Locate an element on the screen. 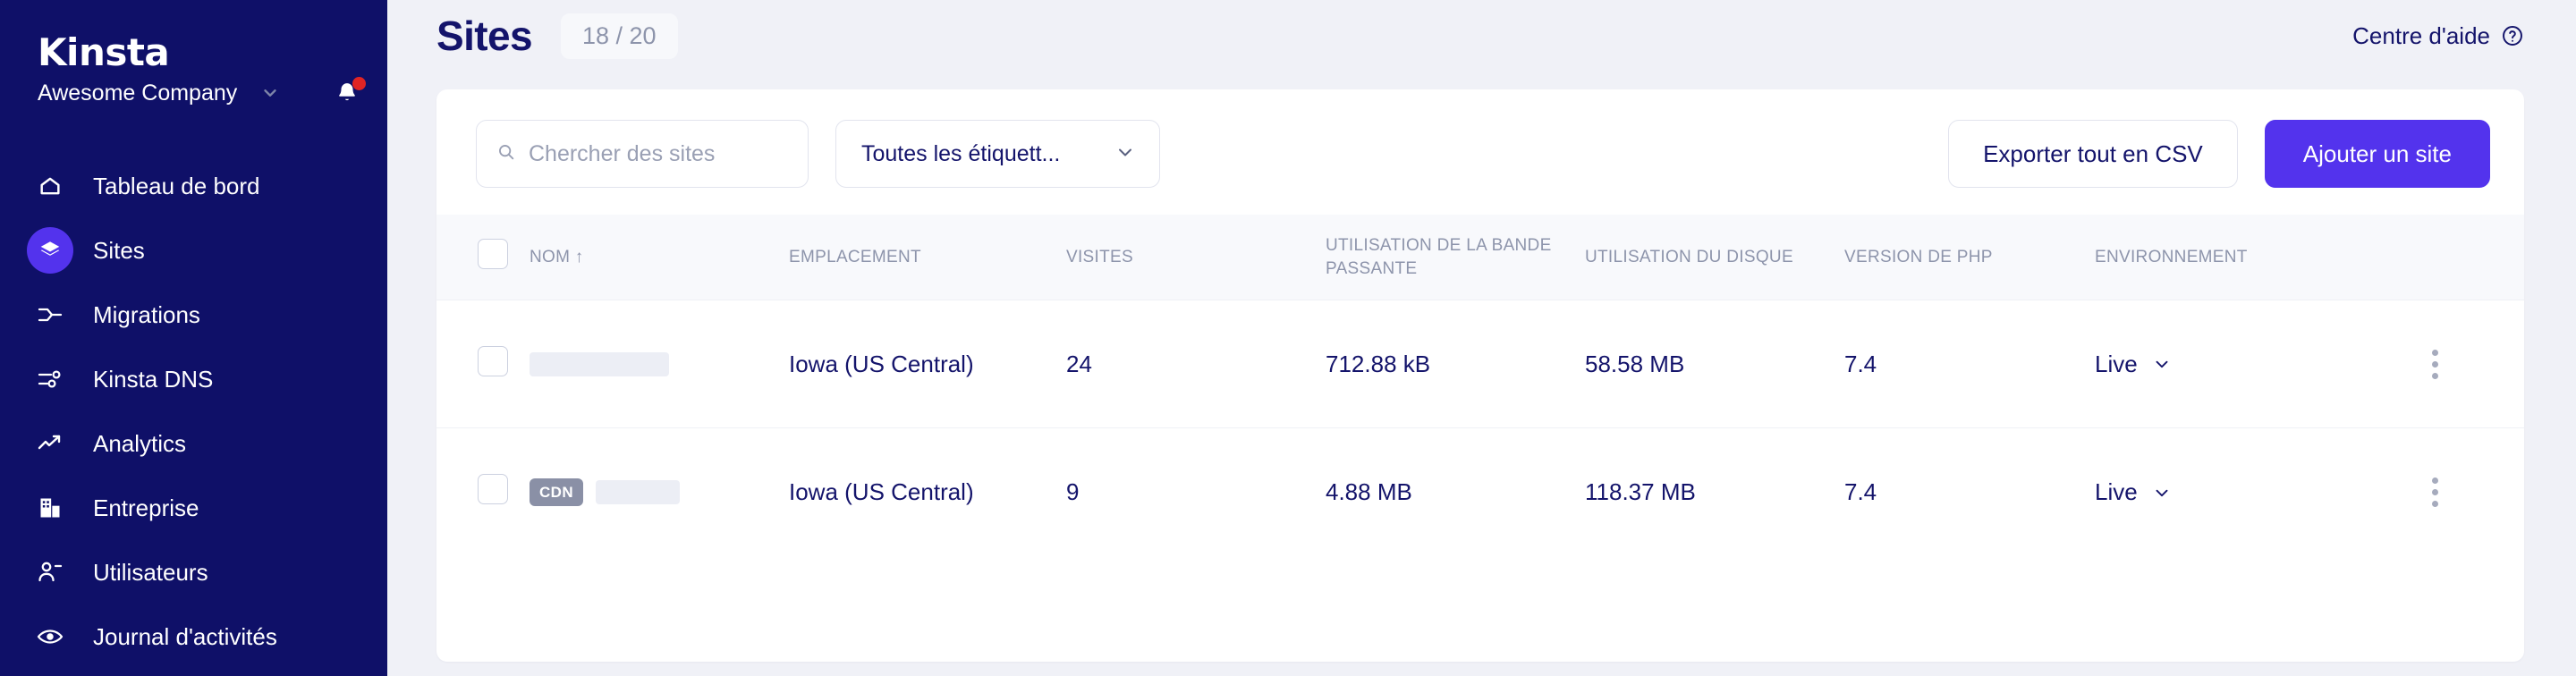 The image size is (2576, 676). help-center-label: Centre d'aide is located at coordinates (2421, 35).